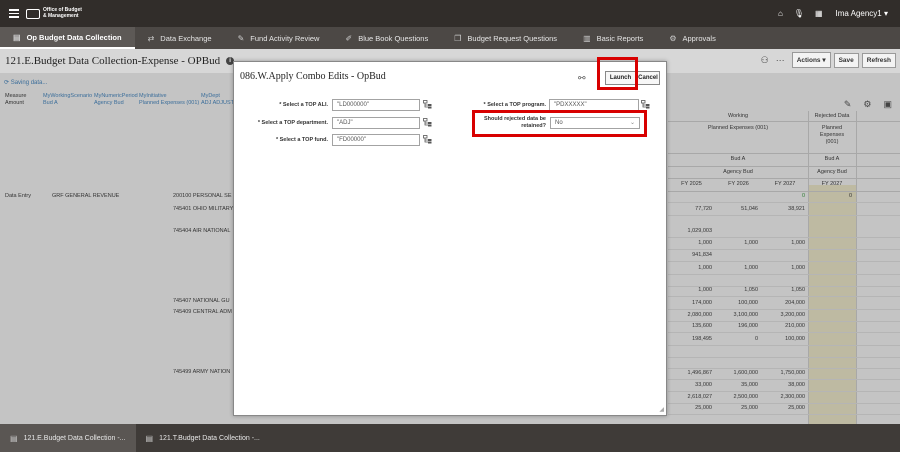 The image size is (900, 452). What do you see at coordinates (376, 123) in the screenshot?
I see `top-department-input: "ADJ"` at bounding box center [376, 123].